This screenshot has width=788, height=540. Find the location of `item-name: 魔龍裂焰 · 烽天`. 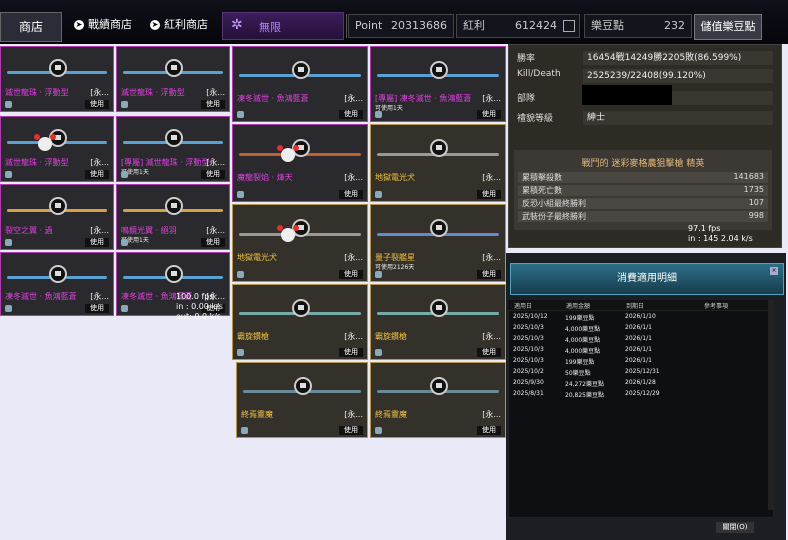

item-name: 魔龍裂焰 · 烽天 is located at coordinates (265, 177).